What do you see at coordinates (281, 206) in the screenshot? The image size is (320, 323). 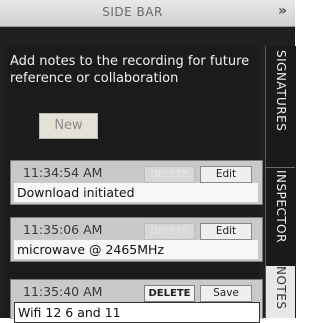 I see `tab-inspector-label: INSPECTOR` at bounding box center [281, 206].